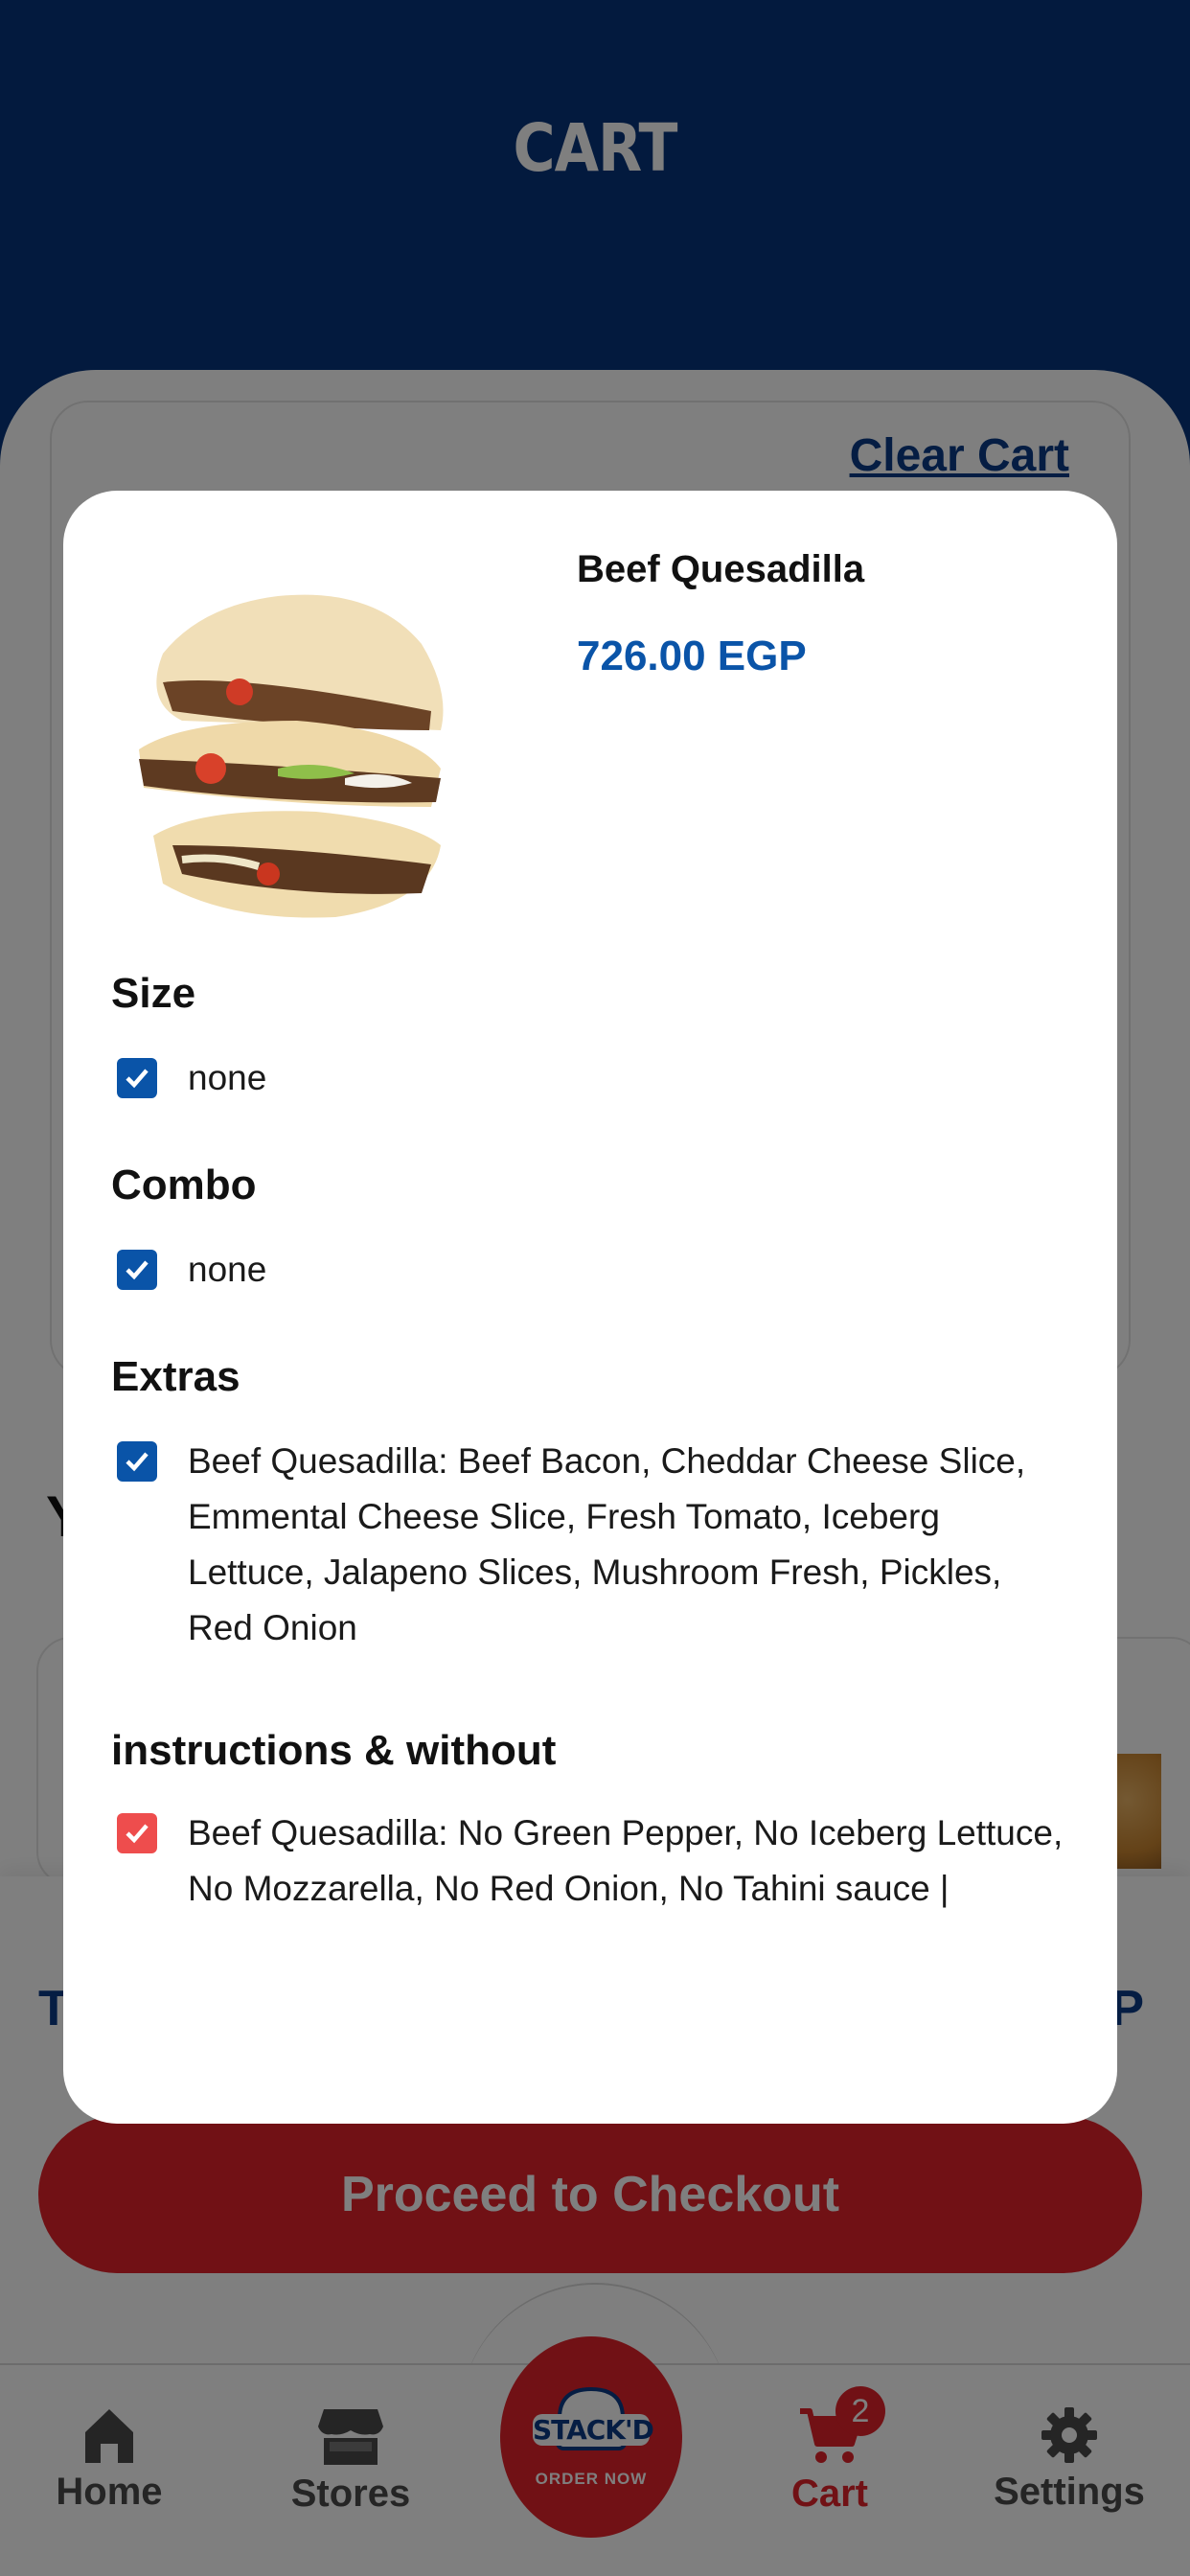 Image resolution: width=1190 pixels, height=2576 pixels. What do you see at coordinates (596, 1273) in the screenshot?
I see `combo-option: none` at bounding box center [596, 1273].